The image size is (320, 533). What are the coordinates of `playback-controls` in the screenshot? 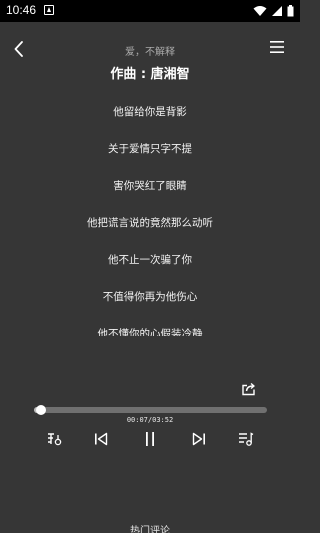 It's located at (150, 441).